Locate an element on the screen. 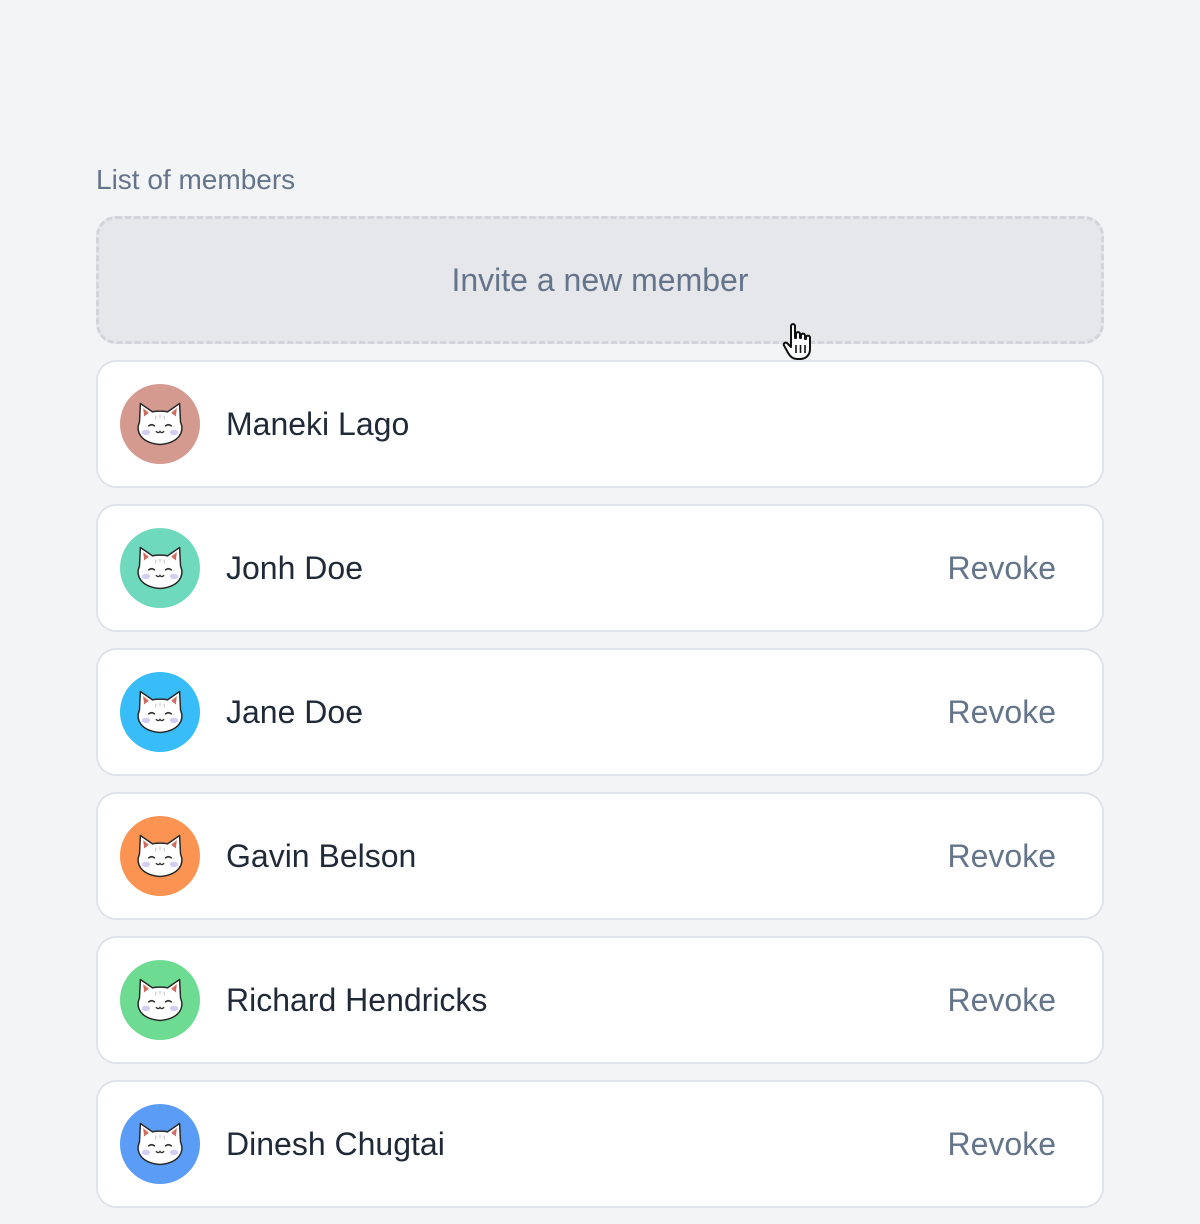 The width and height of the screenshot is (1200, 1224). member-row: Dinesh Chugtai Revoke is located at coordinates (600, 1144).